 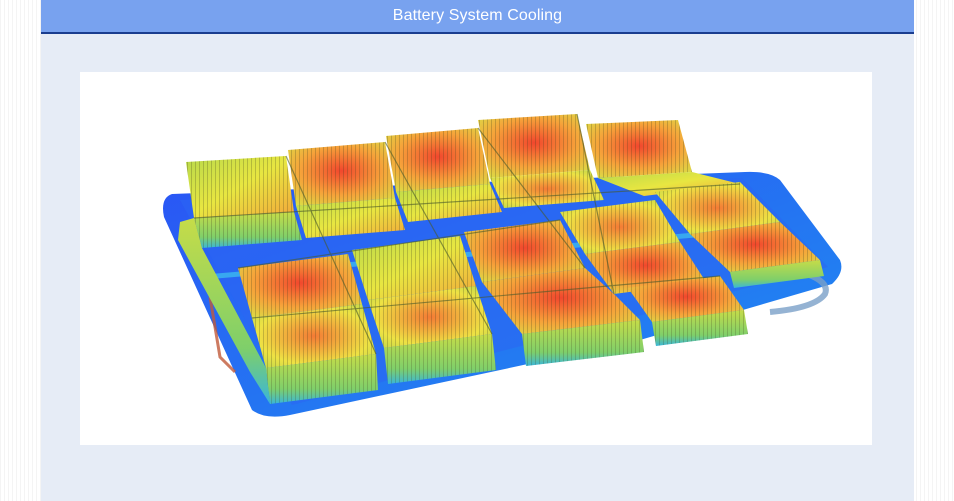 I want to click on page-title: Battery System Cooling, so click(x=477, y=15).